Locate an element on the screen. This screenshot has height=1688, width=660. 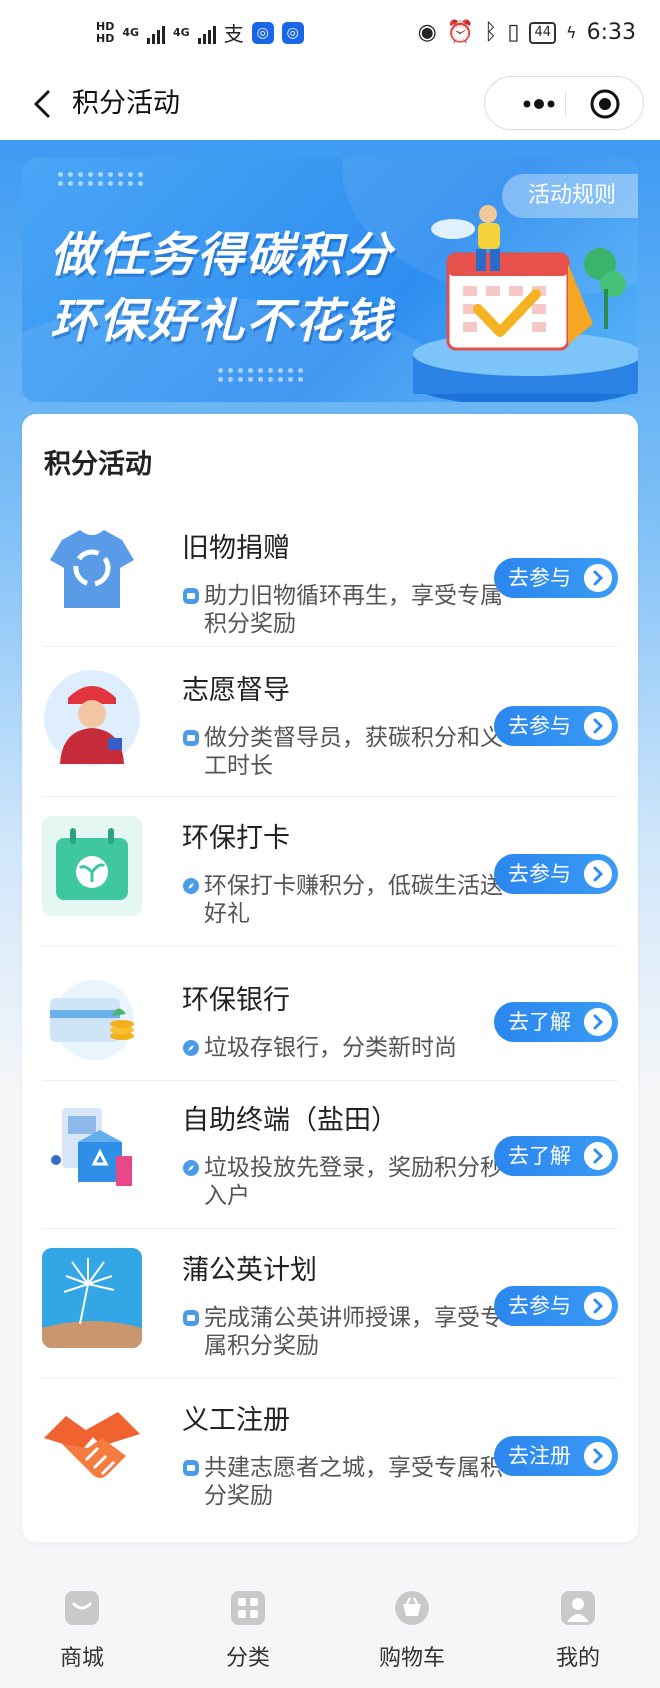
more-icon is located at coordinates (537, 104).